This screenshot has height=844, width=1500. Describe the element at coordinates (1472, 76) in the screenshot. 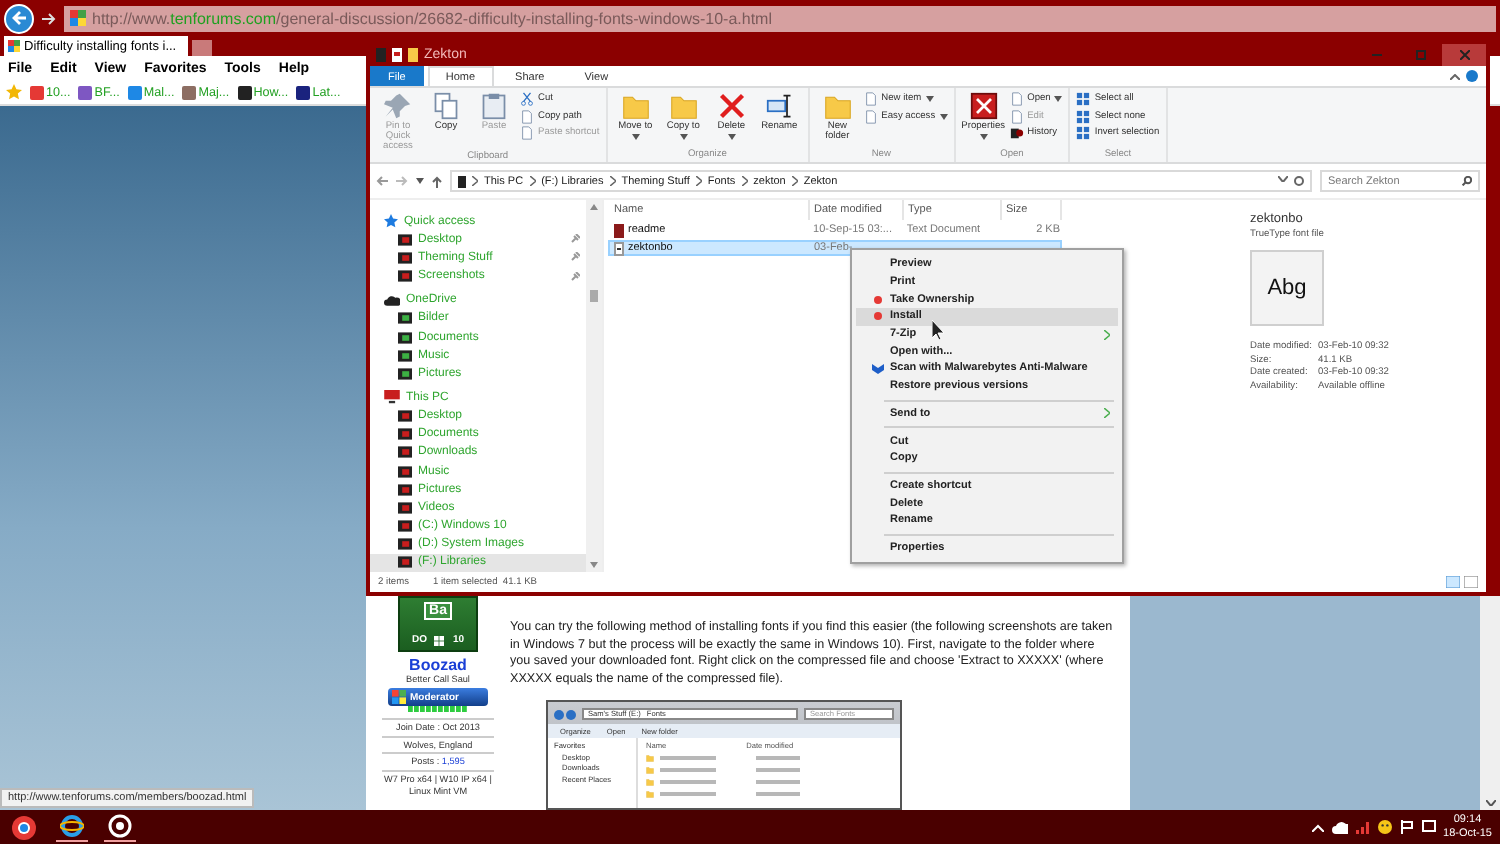

I see `help-icon` at that location.